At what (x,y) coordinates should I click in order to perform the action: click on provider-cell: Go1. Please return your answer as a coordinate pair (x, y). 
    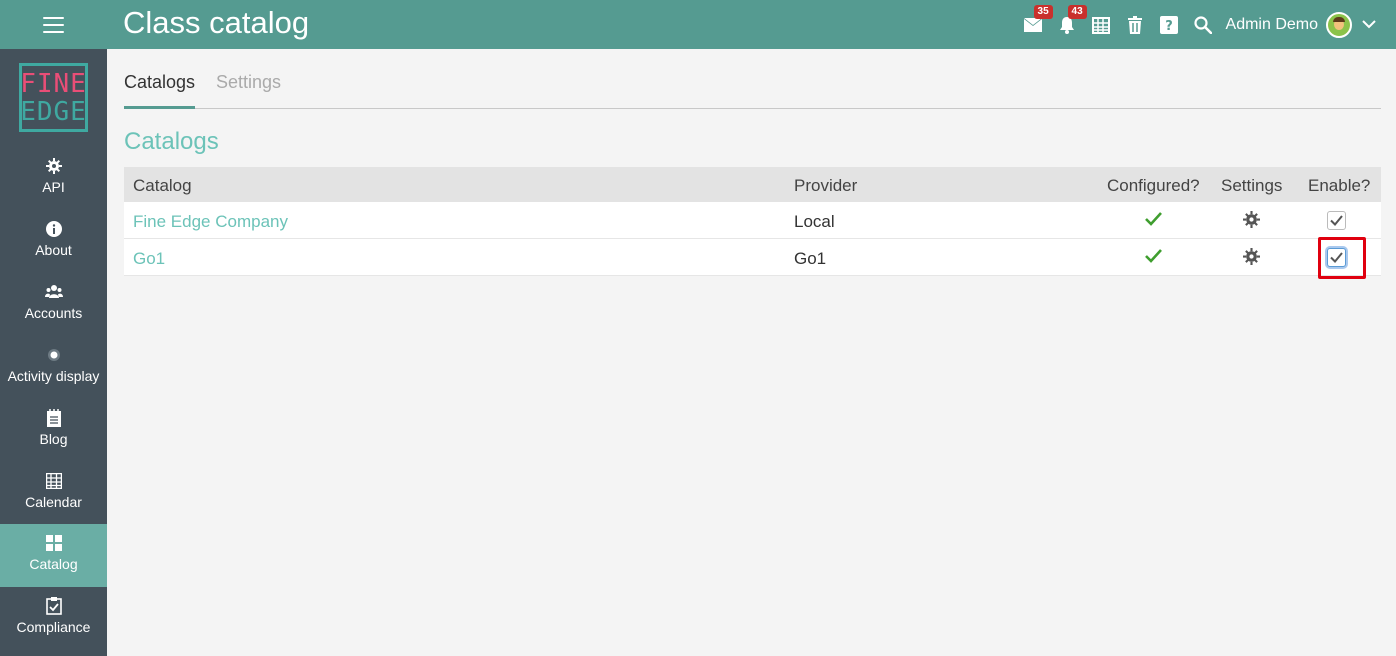
    Looking at the image, I should click on (810, 258).